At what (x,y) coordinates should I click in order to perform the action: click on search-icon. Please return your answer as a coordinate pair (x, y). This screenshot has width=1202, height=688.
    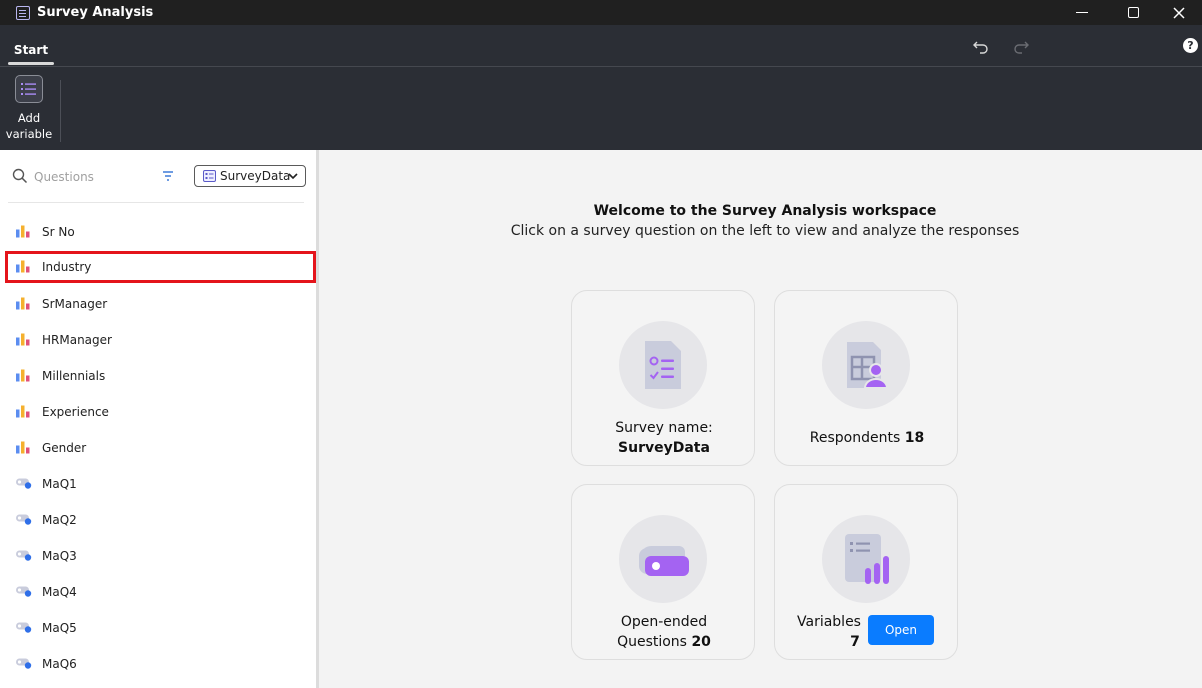
    Looking at the image, I should click on (20, 176).